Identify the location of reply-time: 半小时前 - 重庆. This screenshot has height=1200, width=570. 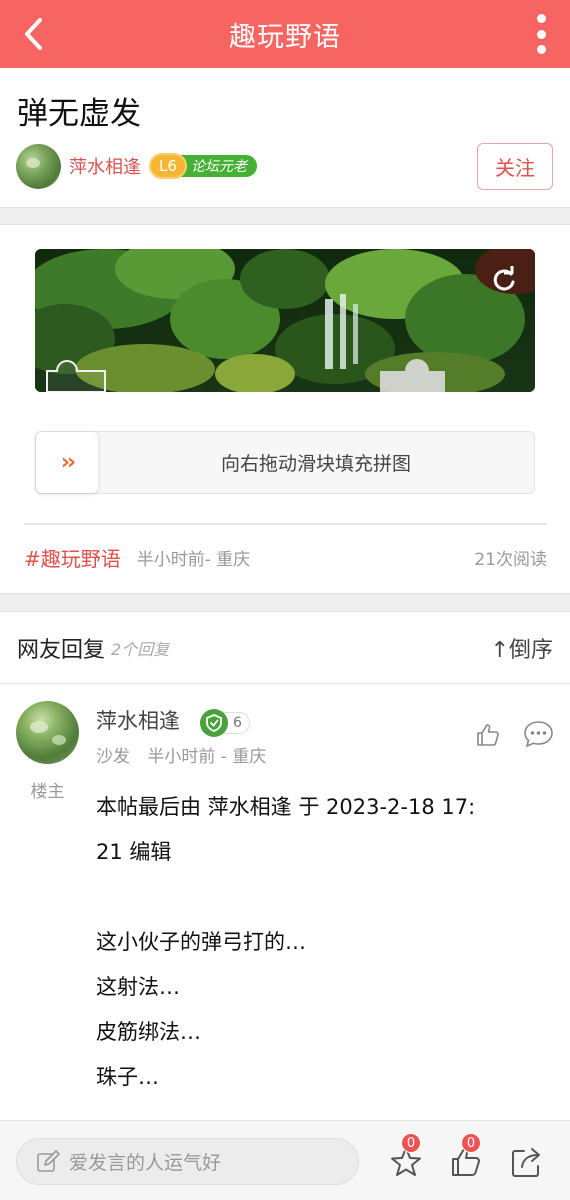
(207, 757).